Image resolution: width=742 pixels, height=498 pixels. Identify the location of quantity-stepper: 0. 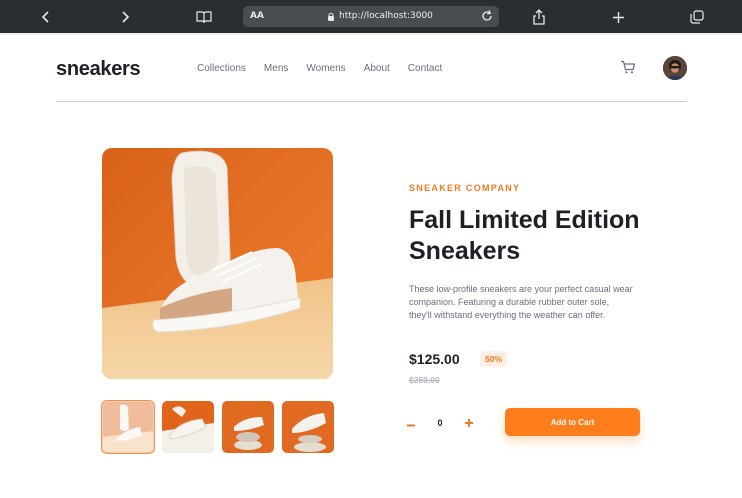
(440, 422).